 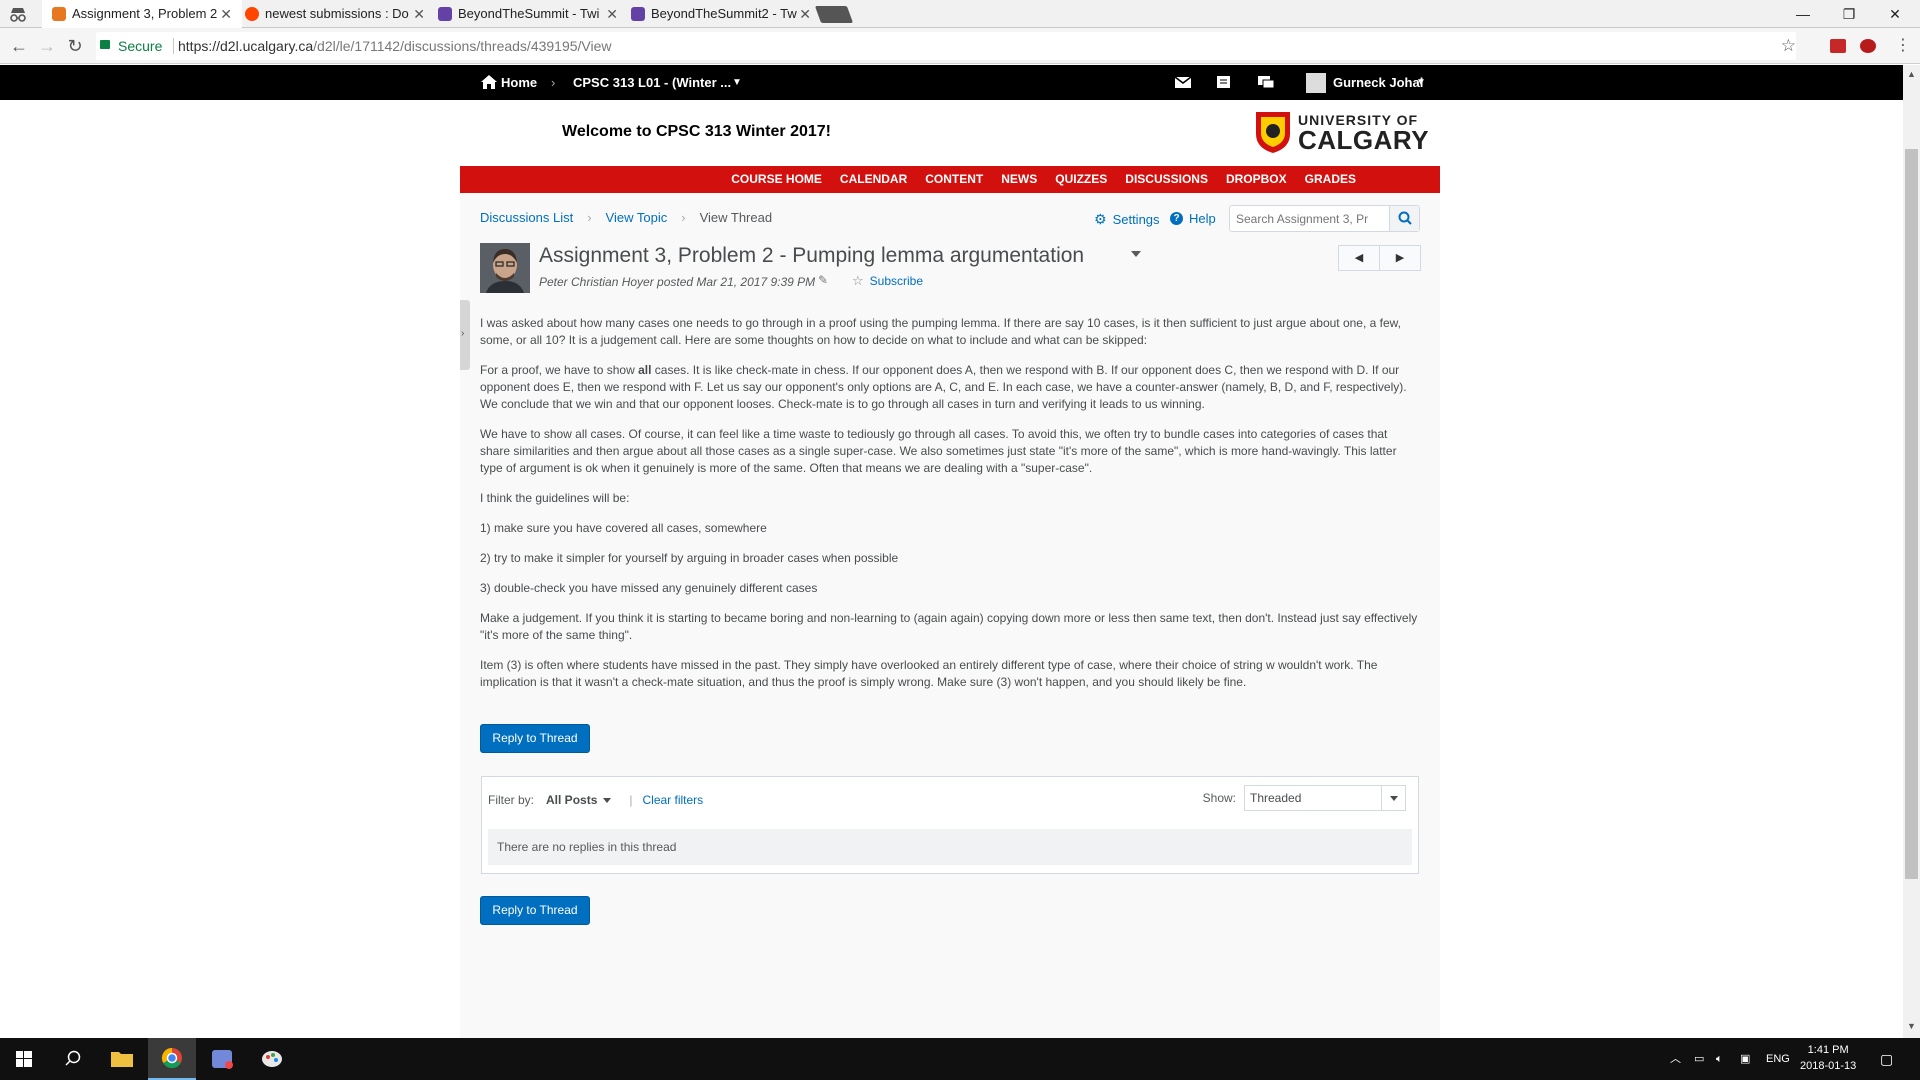 I want to click on close-window-icon: ✕, so click(x=1895, y=14).